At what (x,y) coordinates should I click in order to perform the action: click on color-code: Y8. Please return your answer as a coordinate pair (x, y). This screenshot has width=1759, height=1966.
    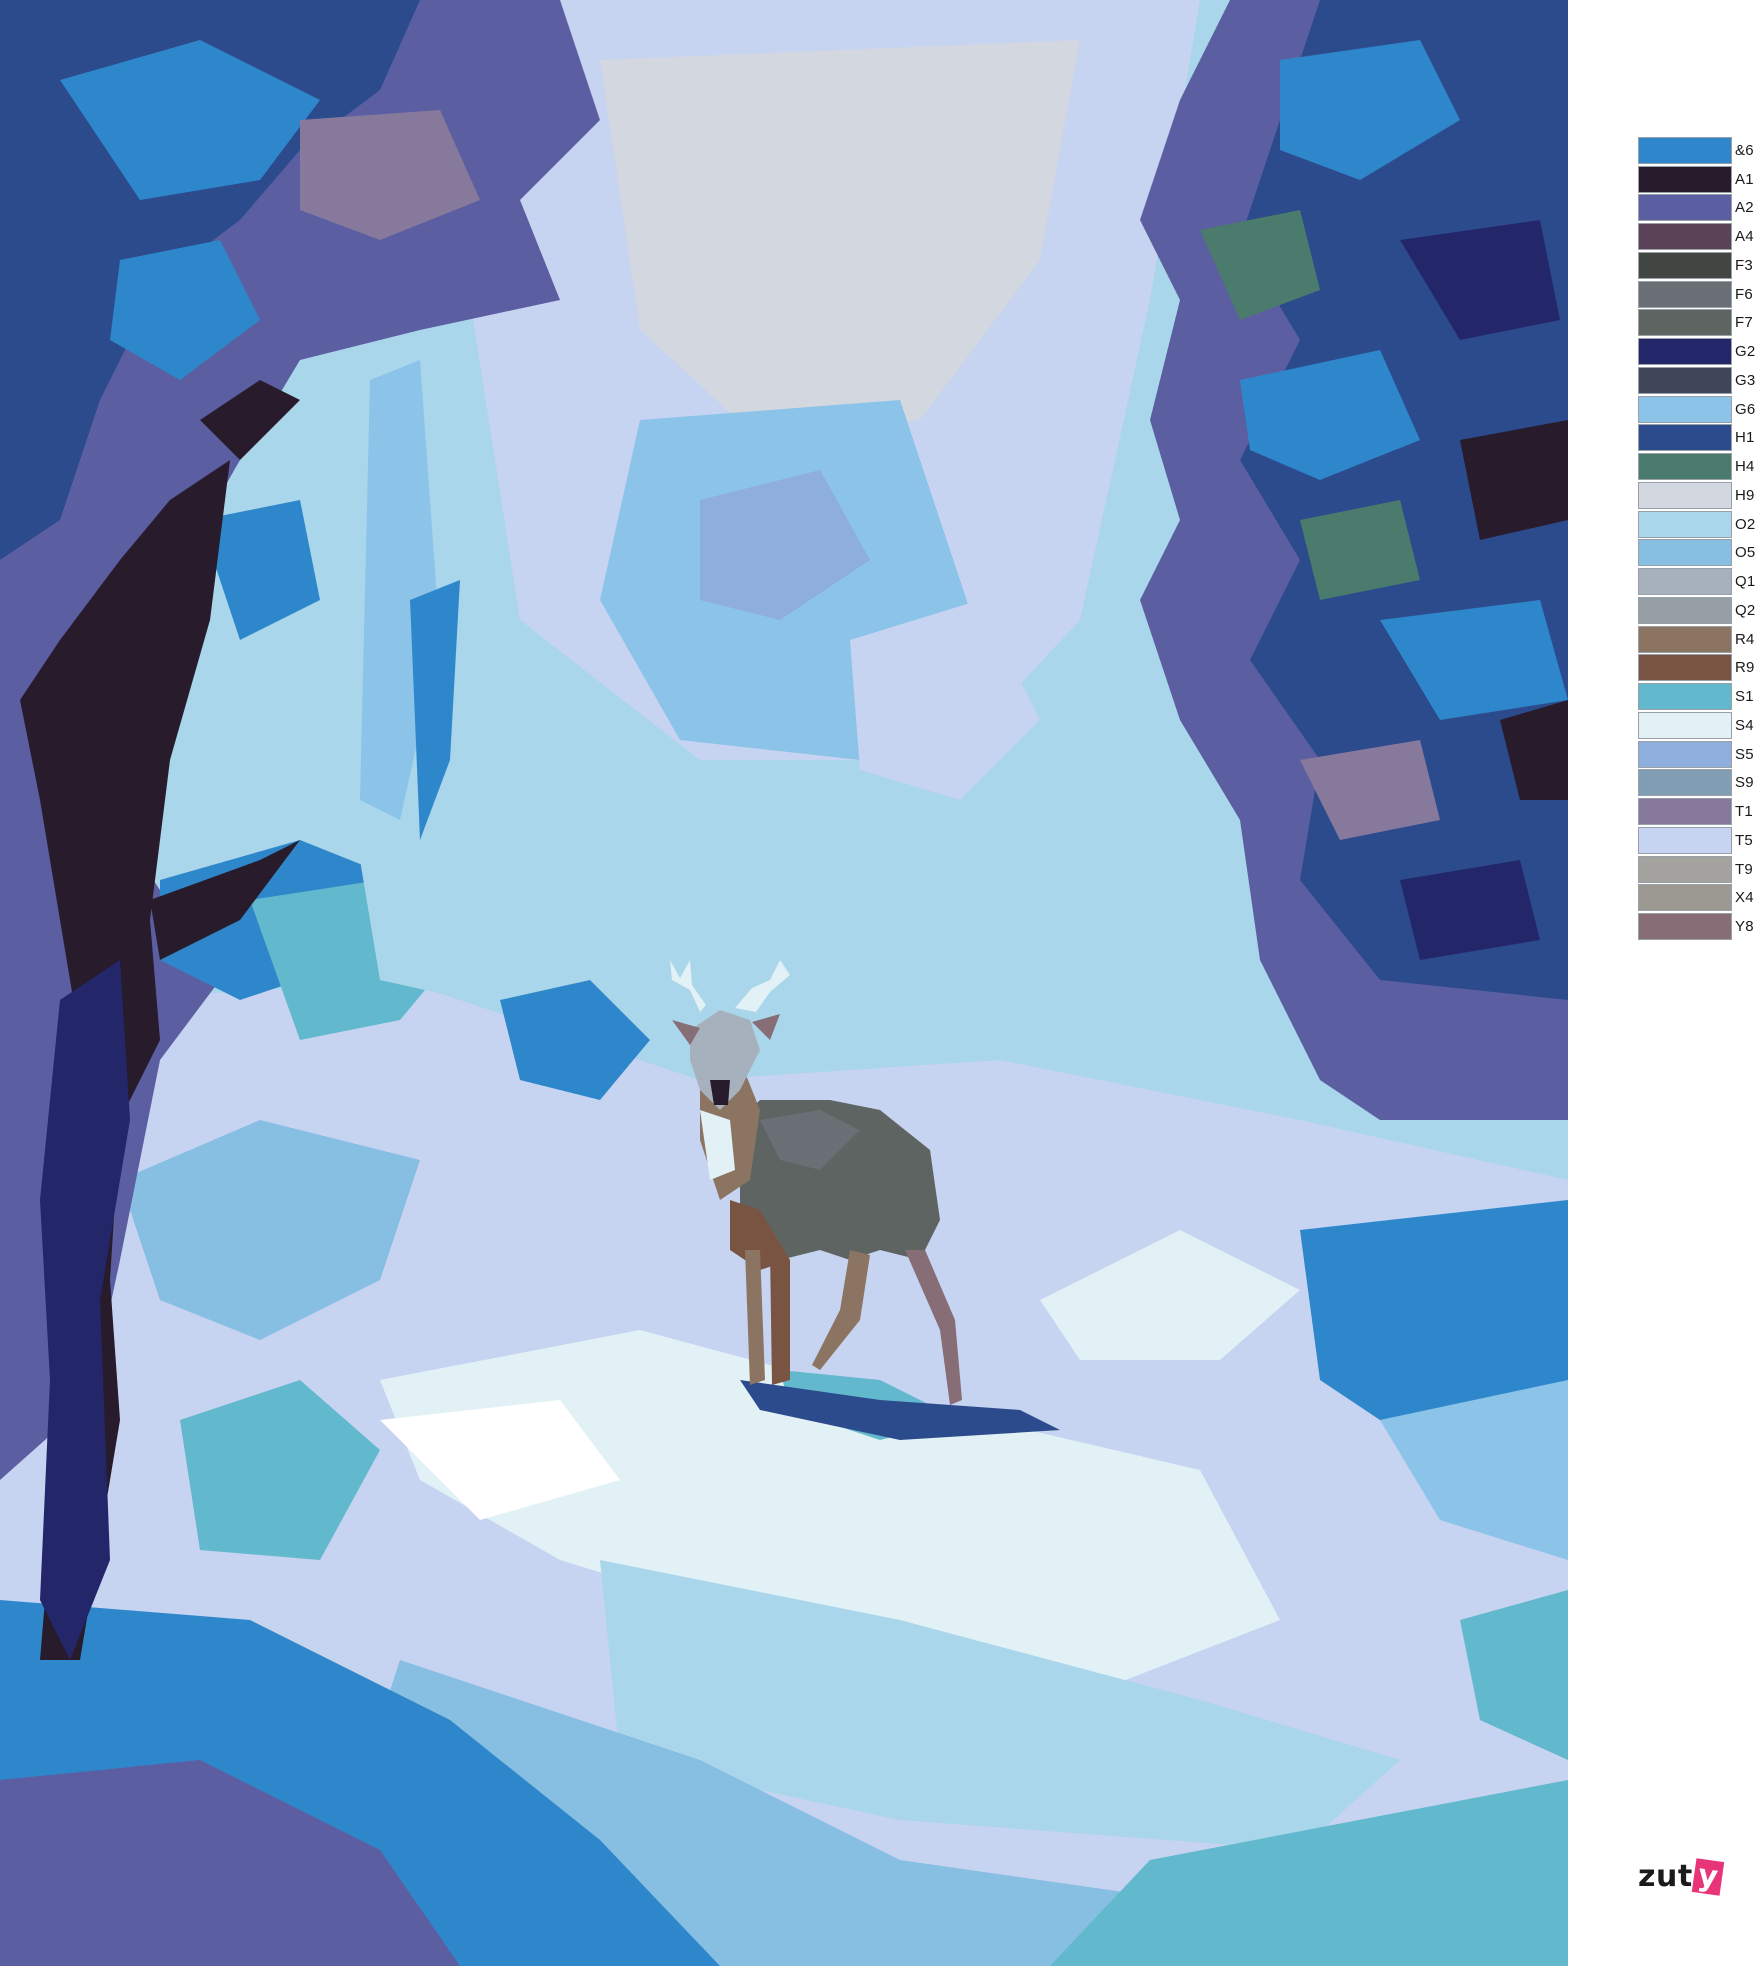
    Looking at the image, I should click on (1744, 927).